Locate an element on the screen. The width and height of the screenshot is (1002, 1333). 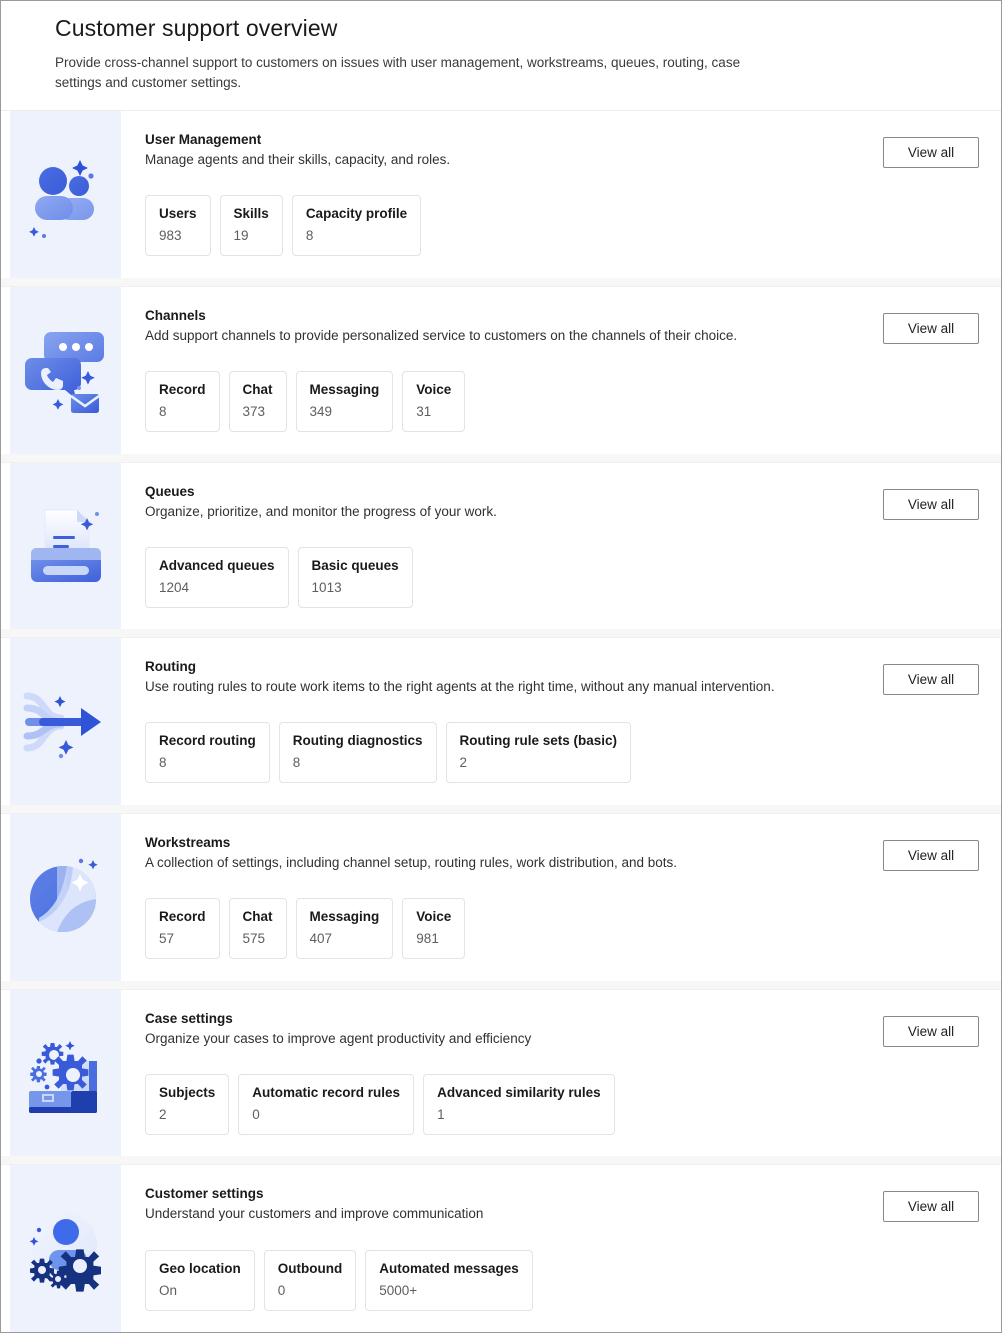
stat-value: 1204 is located at coordinates (174, 587).